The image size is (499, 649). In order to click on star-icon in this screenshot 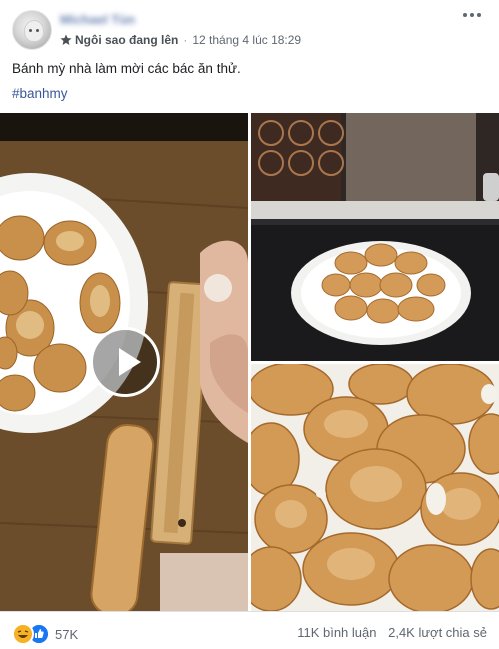, I will do `click(66, 39)`.